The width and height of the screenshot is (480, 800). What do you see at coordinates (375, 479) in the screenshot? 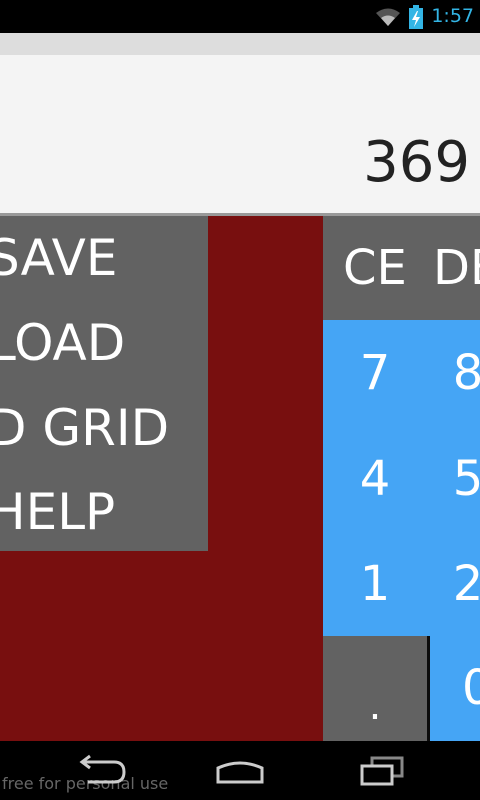
I see `key-4: 4` at bounding box center [375, 479].